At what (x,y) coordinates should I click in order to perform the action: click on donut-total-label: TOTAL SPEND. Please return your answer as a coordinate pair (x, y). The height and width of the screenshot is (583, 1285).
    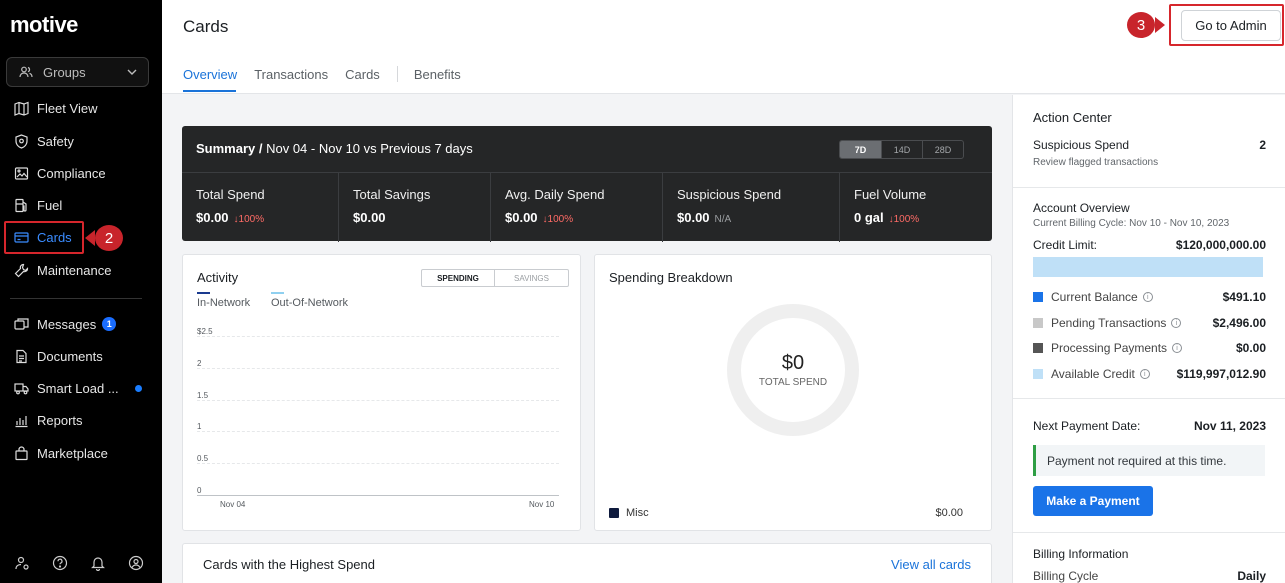
    Looking at the image, I should click on (793, 382).